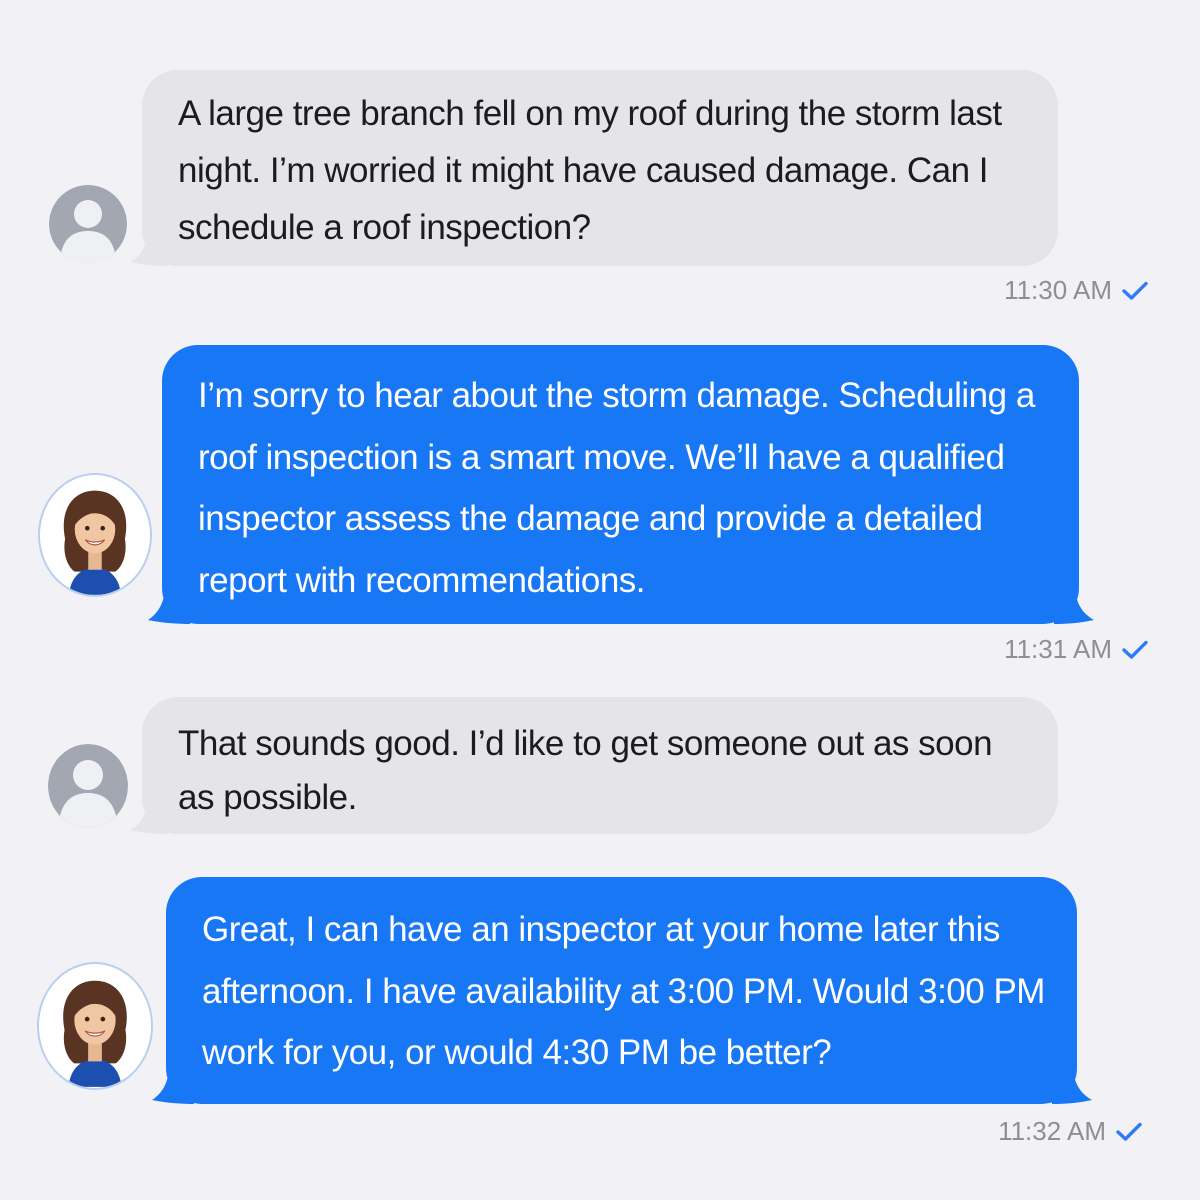  I want to click on message-meta: 11:32 AM, so click(1070, 1131).